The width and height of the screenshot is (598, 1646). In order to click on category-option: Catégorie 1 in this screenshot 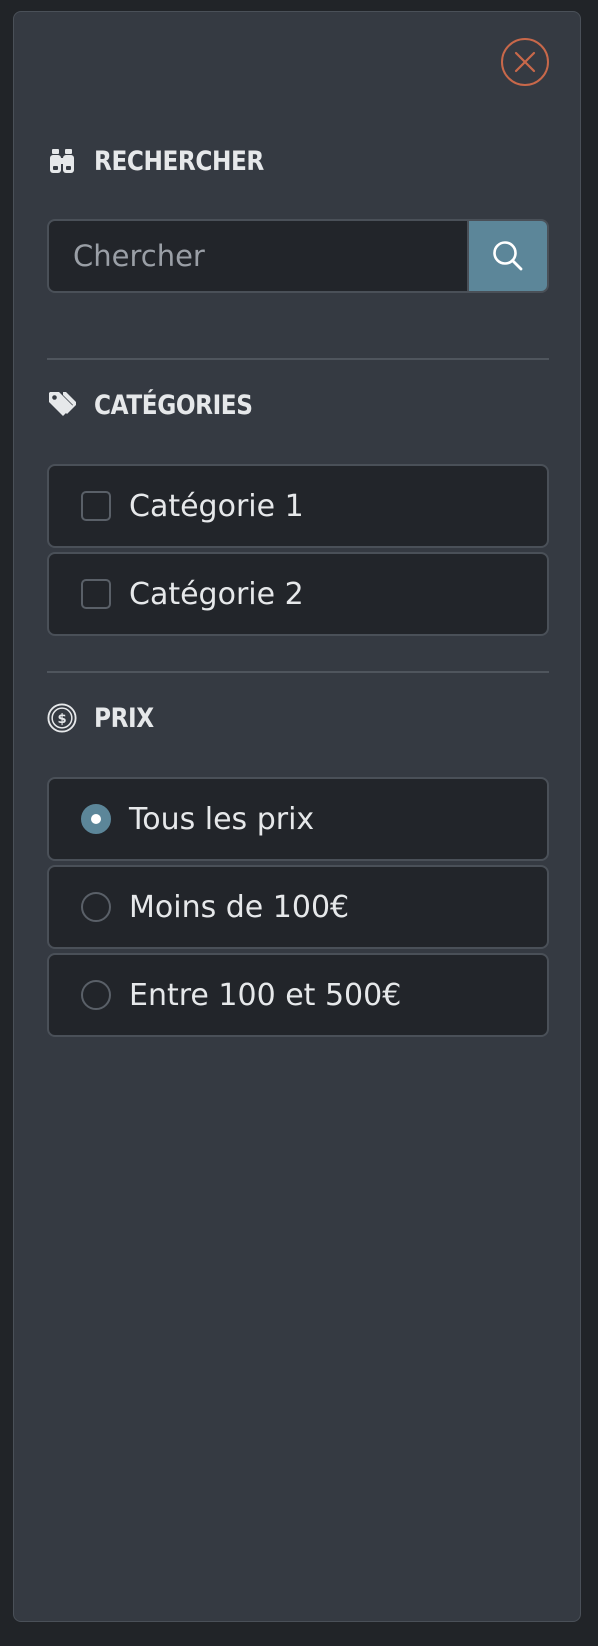, I will do `click(298, 506)`.